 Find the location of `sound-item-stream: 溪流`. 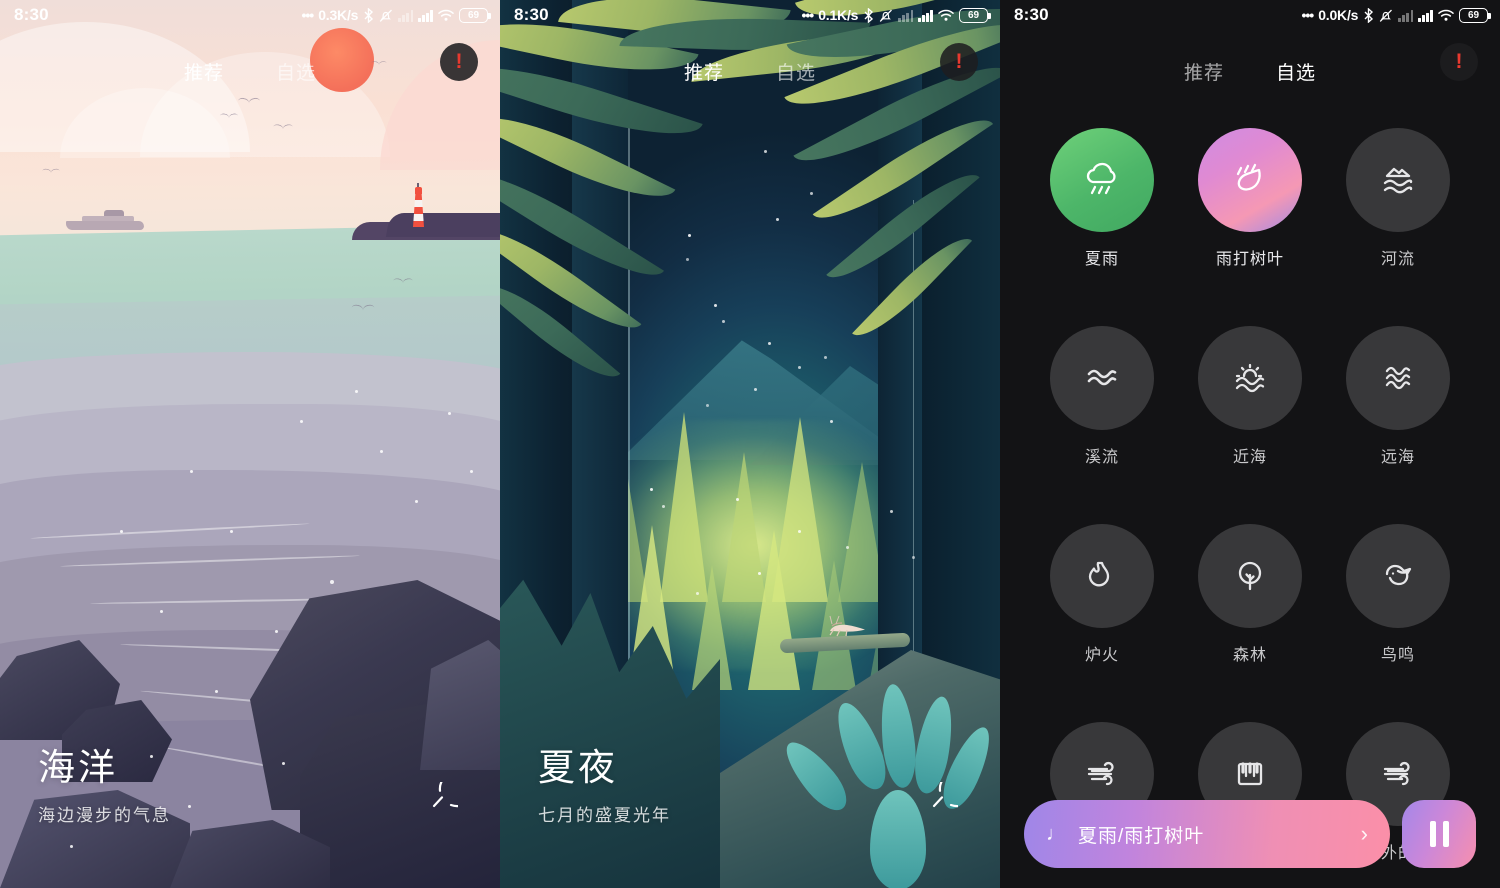

sound-item-stream: 溪流 is located at coordinates (1102, 409).